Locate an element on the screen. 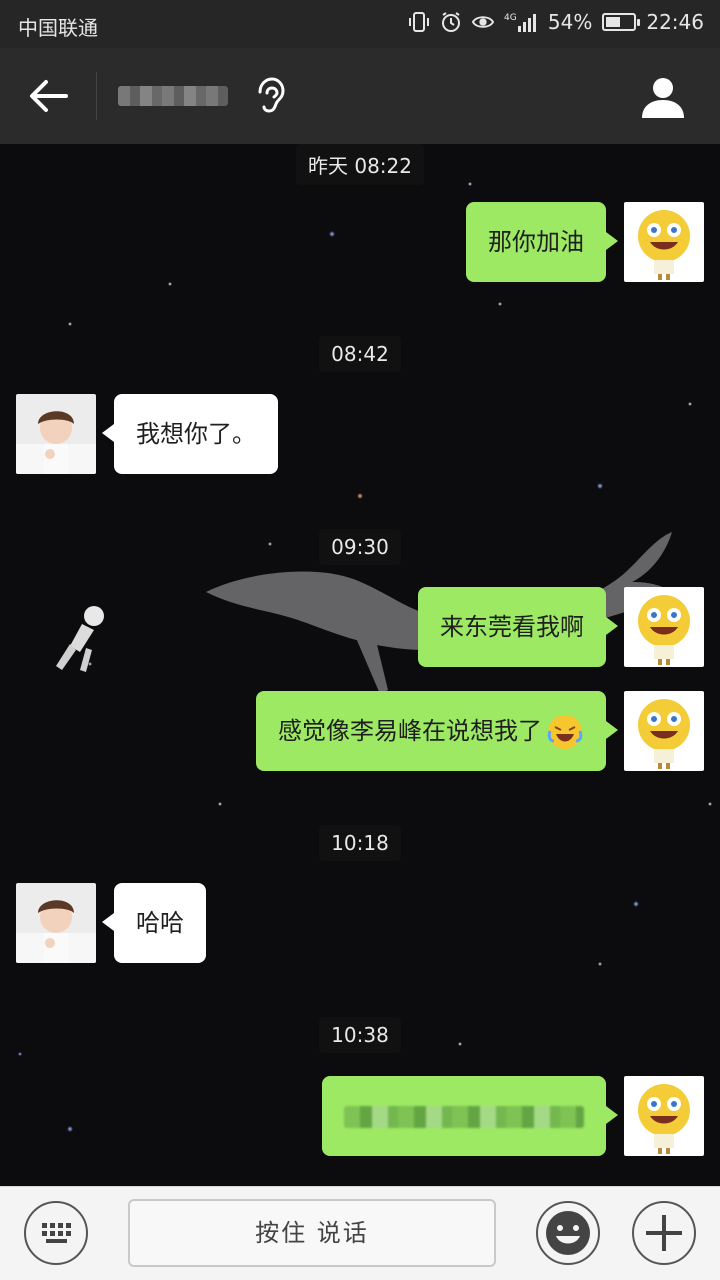 The width and height of the screenshot is (720, 1280). sent-message: 感觉像李易峰在说想我了 is located at coordinates (480, 731).